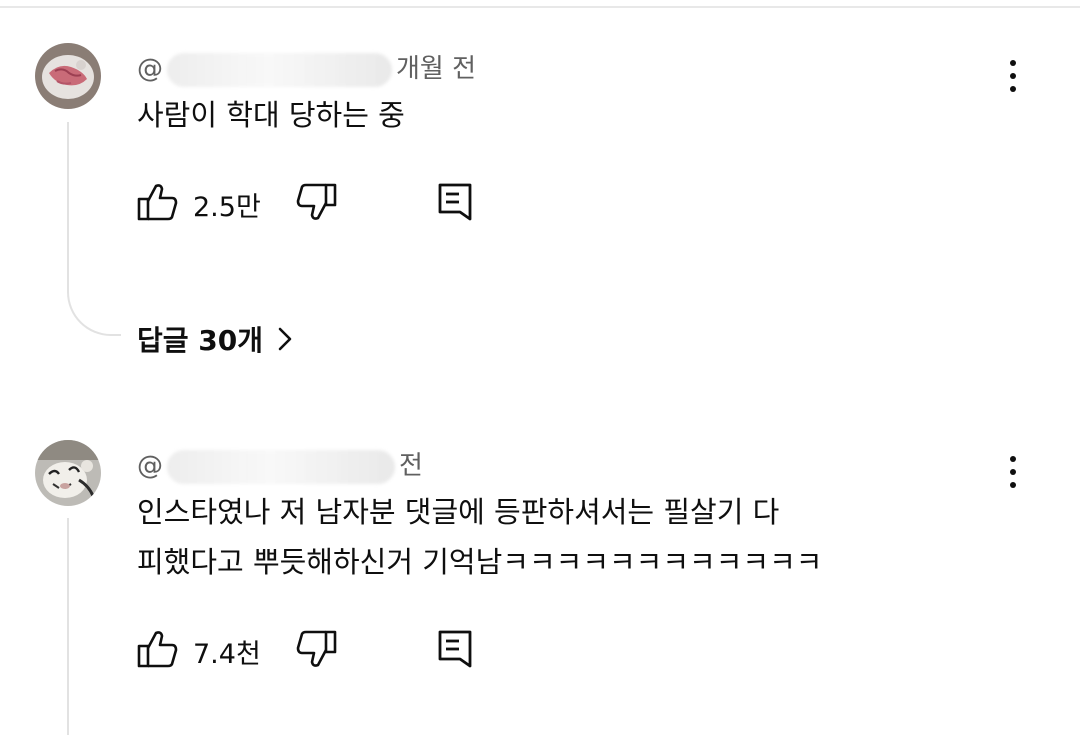  Describe the element at coordinates (68, 626) in the screenshot. I see `thread-line` at that location.